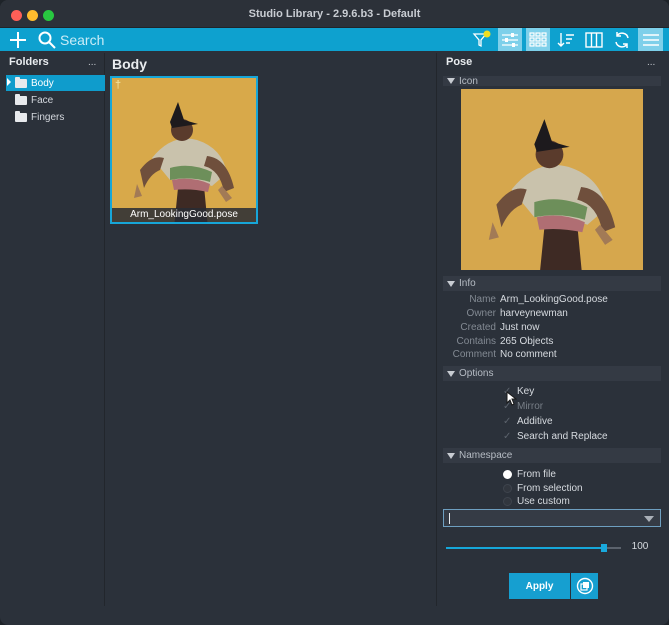  Describe the element at coordinates (510, 39) in the screenshot. I see `sliders-icon` at that location.